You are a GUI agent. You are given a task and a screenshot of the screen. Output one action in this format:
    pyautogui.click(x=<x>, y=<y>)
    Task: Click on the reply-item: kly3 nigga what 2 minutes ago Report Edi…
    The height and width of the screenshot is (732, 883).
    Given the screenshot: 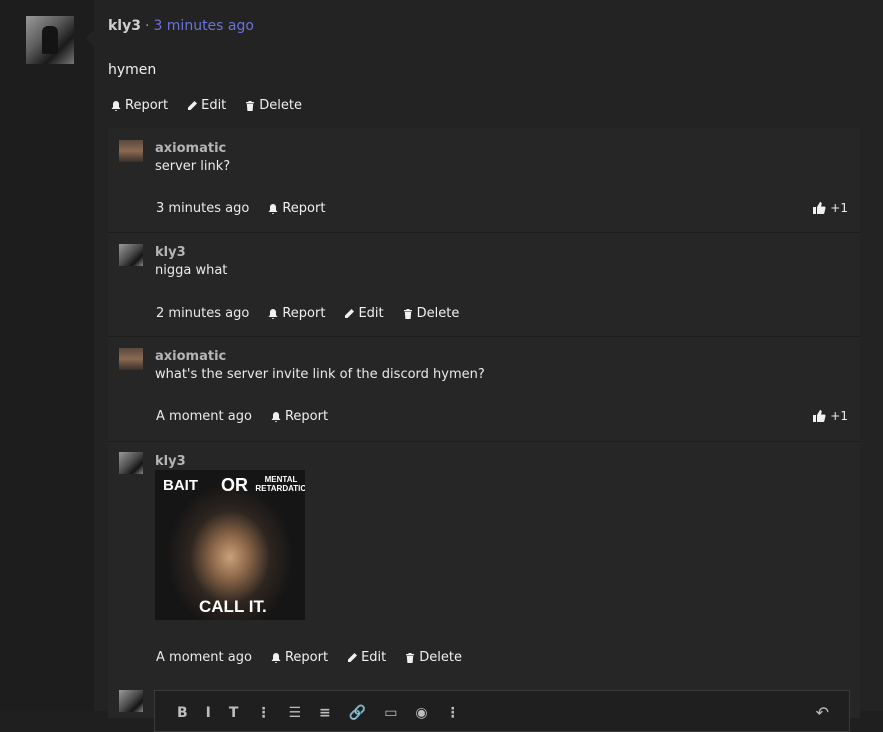 What is the action you would take?
    pyautogui.click(x=484, y=284)
    